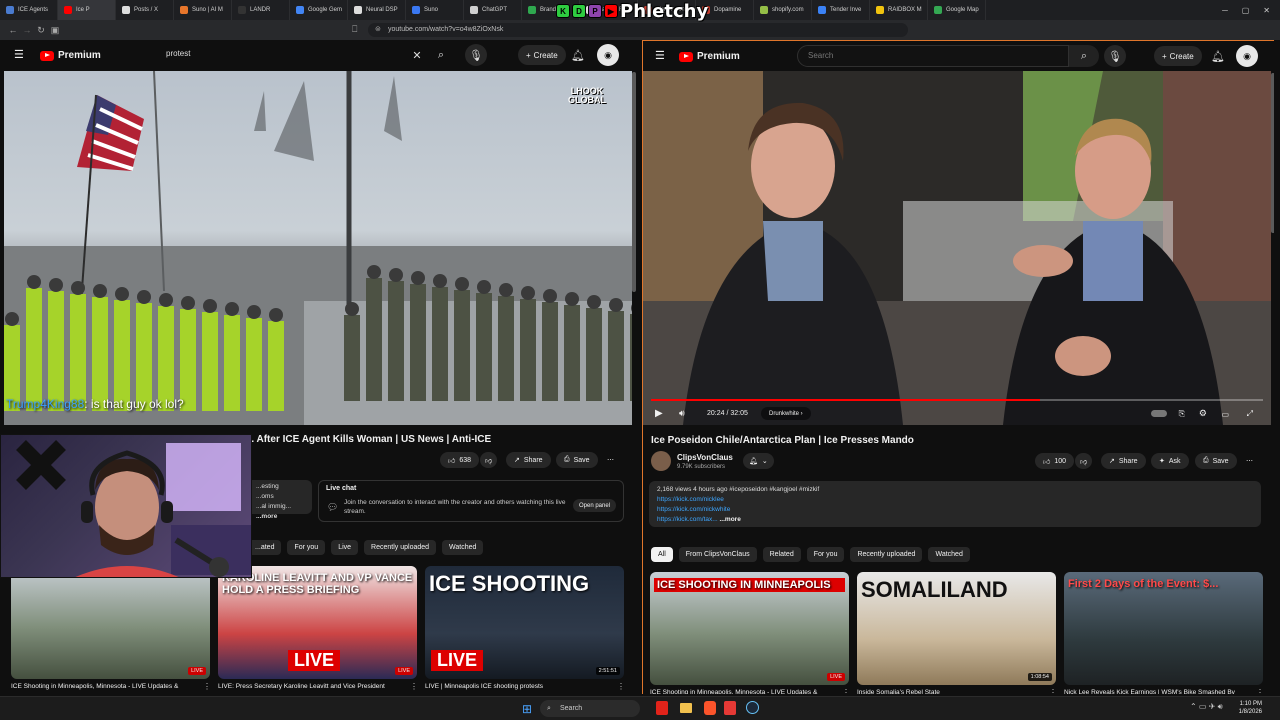  I want to click on thumbnail-title: Inside Somalia's Rebel State, so click(952, 691).